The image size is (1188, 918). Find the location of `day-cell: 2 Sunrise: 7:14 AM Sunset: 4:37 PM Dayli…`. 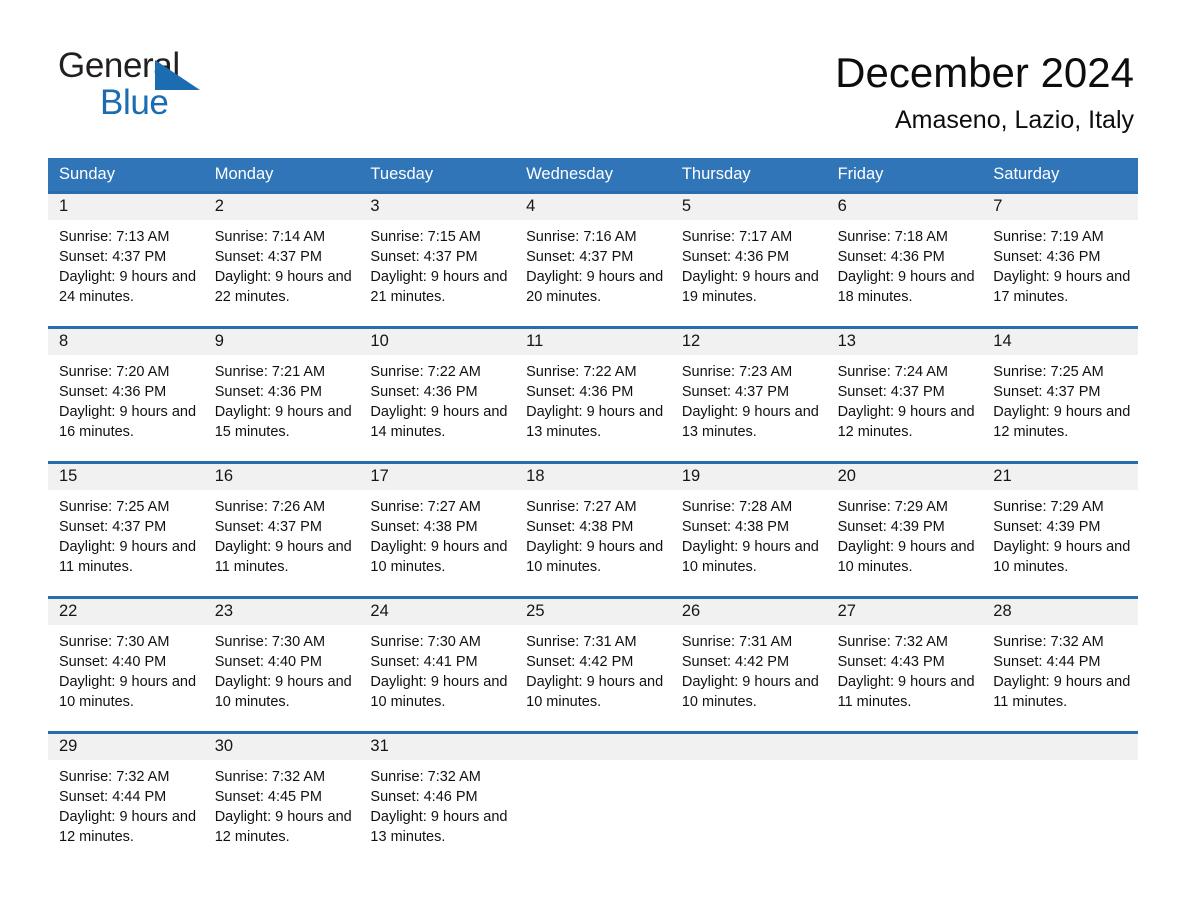

day-cell: 2 Sunrise: 7:14 AM Sunset: 4:37 PM Dayli… is located at coordinates (281, 259).